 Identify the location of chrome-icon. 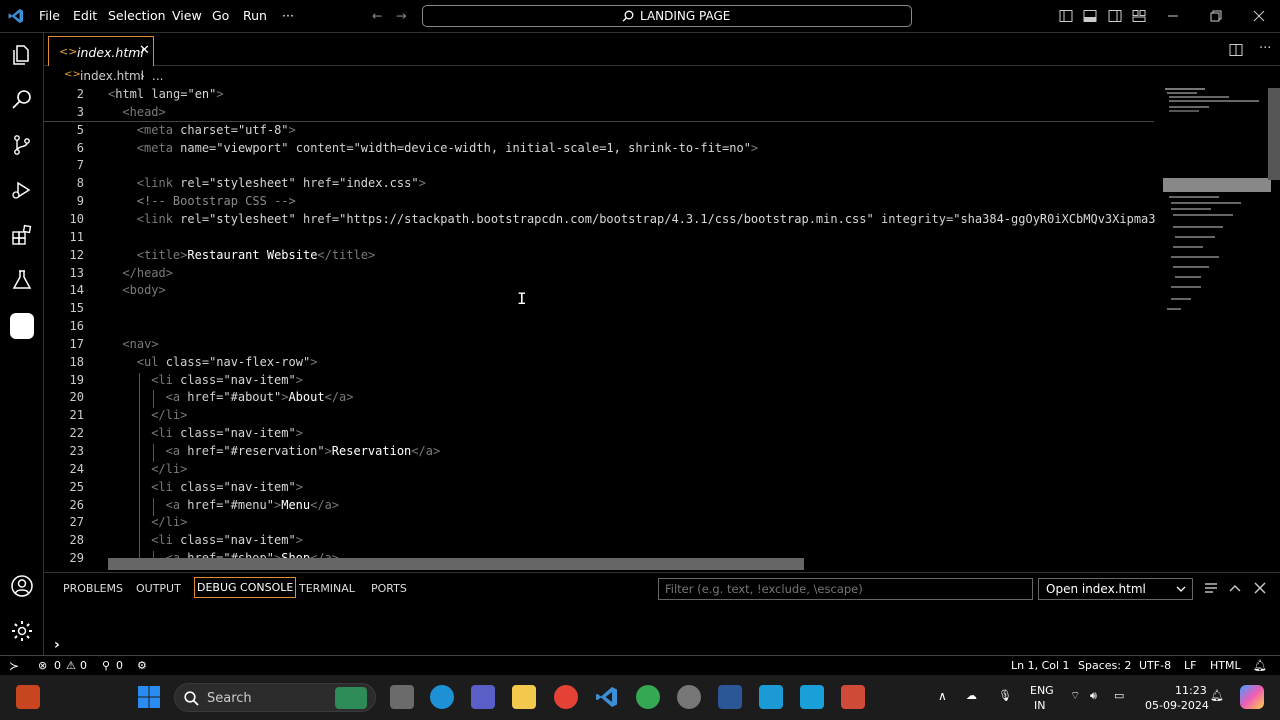
(566, 697).